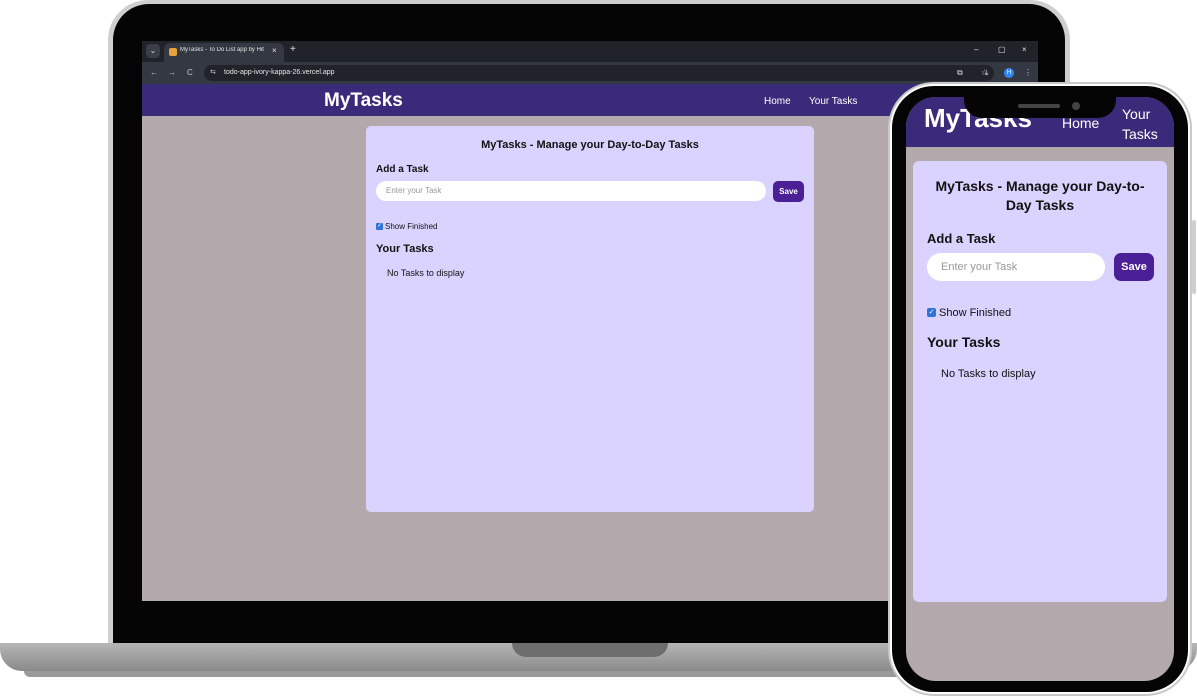 This screenshot has width=1197, height=698. I want to click on phone-task-input: Enter your Task, so click(1016, 267).